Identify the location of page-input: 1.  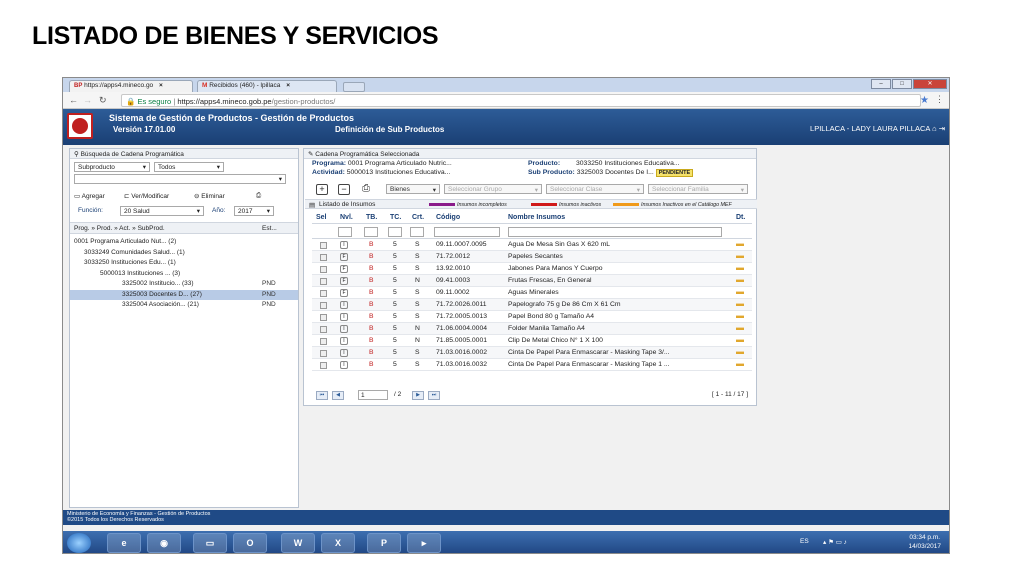
(373, 395).